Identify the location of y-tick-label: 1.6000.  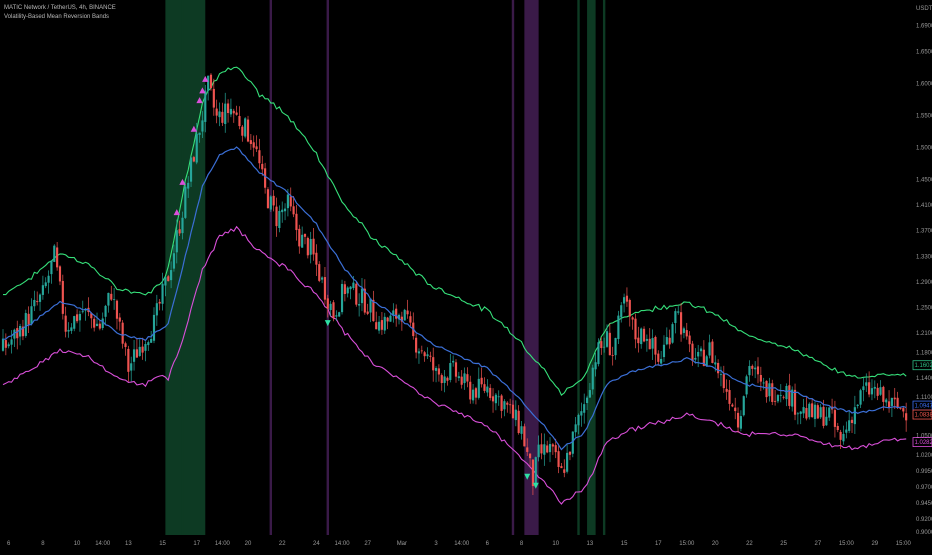
(924, 84).